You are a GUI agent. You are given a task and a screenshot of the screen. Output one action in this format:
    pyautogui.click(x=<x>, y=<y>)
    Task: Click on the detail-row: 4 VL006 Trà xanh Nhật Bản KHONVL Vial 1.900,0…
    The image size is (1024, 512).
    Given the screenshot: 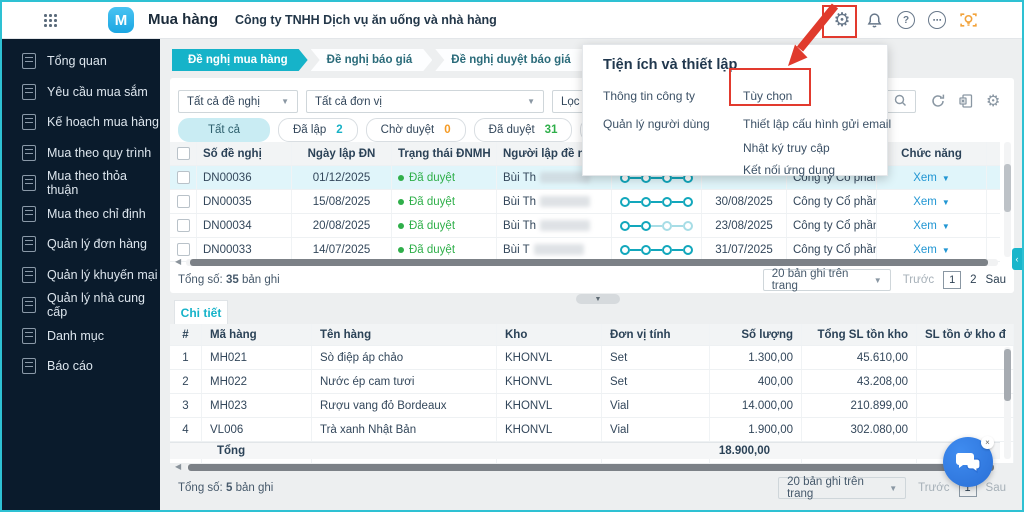 What is the action you would take?
    pyautogui.click(x=592, y=430)
    